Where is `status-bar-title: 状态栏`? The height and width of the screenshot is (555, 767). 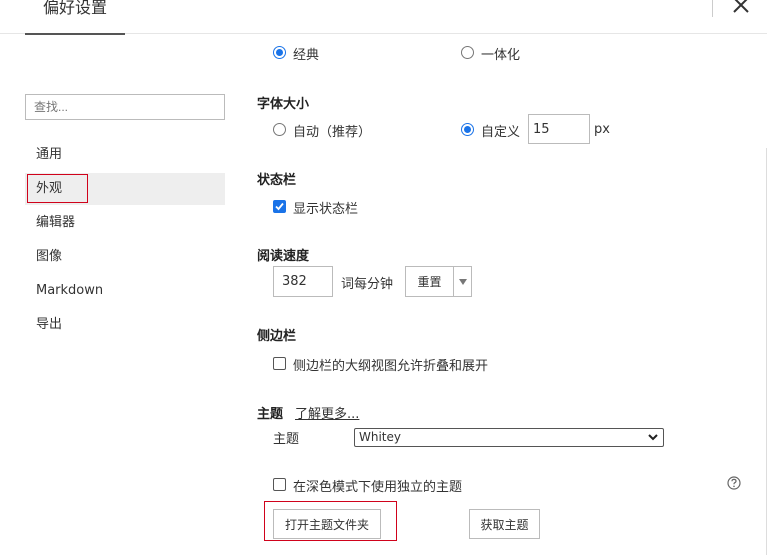
status-bar-title: 状态栏 is located at coordinates (277, 180).